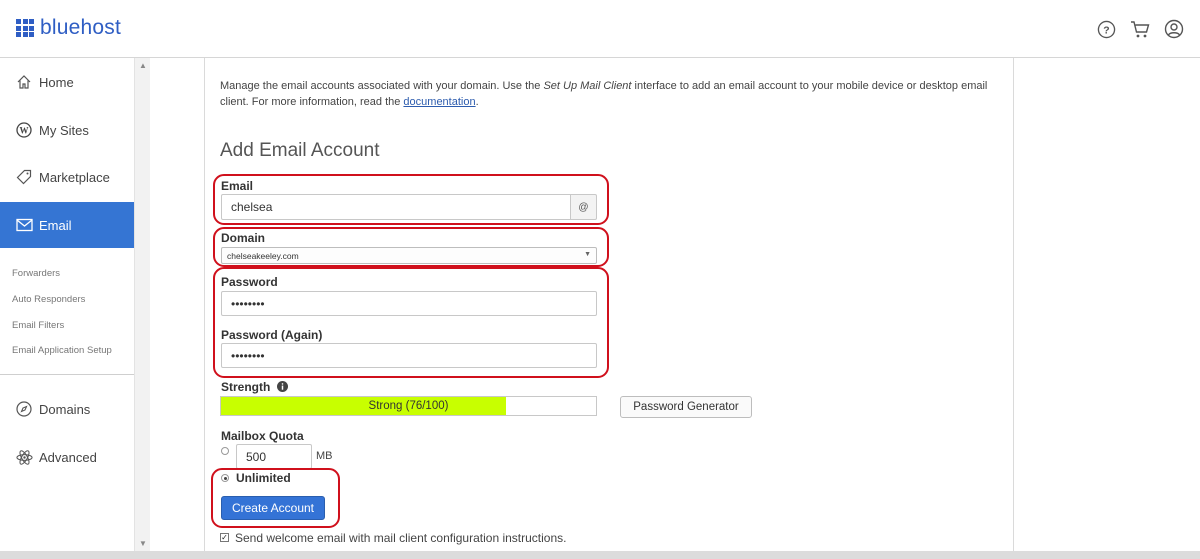 This screenshot has width=1200, height=559. Describe the element at coordinates (64, 130) in the screenshot. I see `sidebar-item-label: My Sites` at that location.